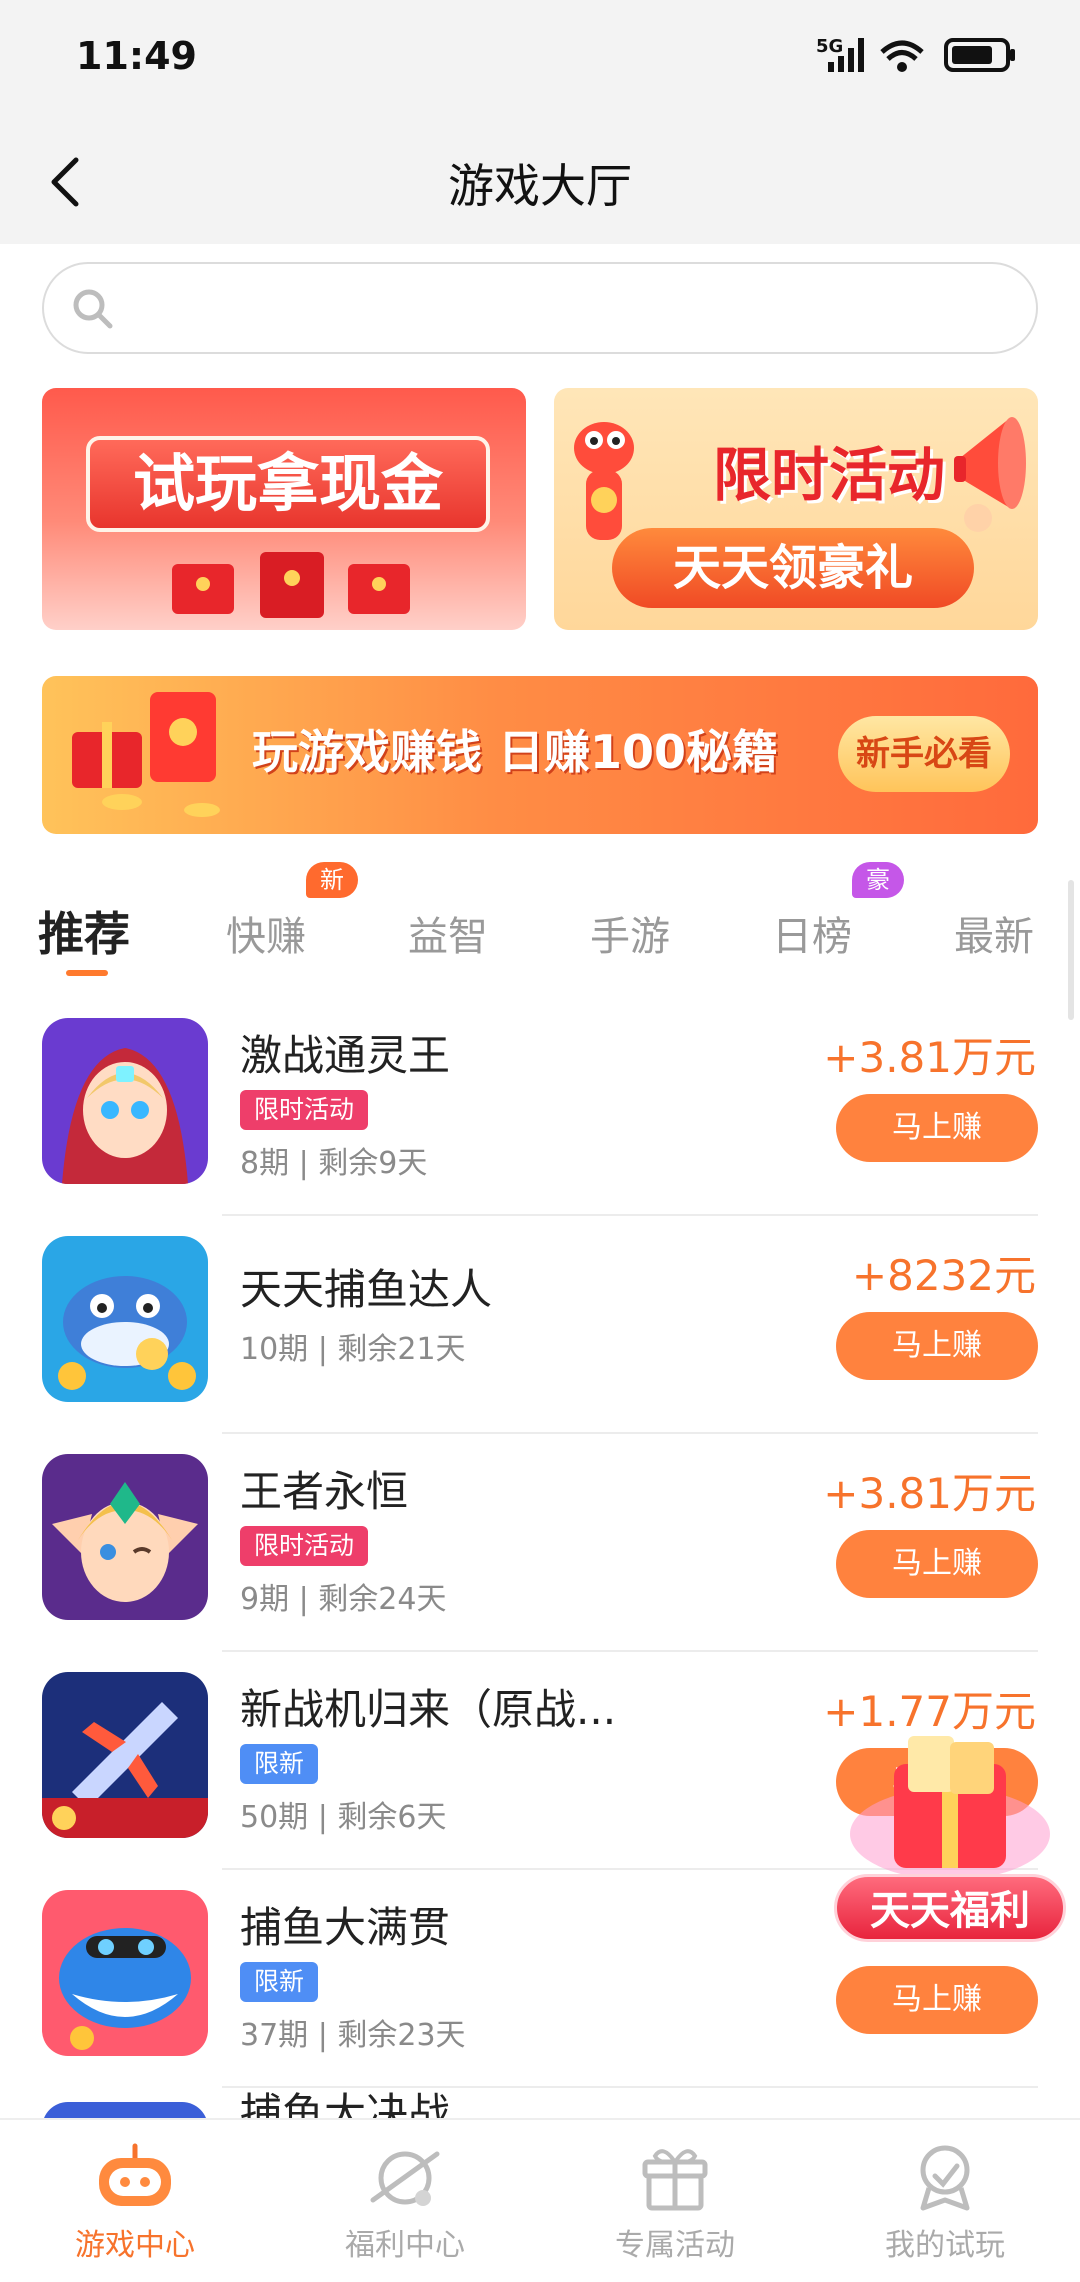 The height and width of the screenshot is (2282, 1080). Describe the element at coordinates (796, 509) in the screenshot. I see `banner-limited-event: 限时活动 天天领豪礼` at that location.